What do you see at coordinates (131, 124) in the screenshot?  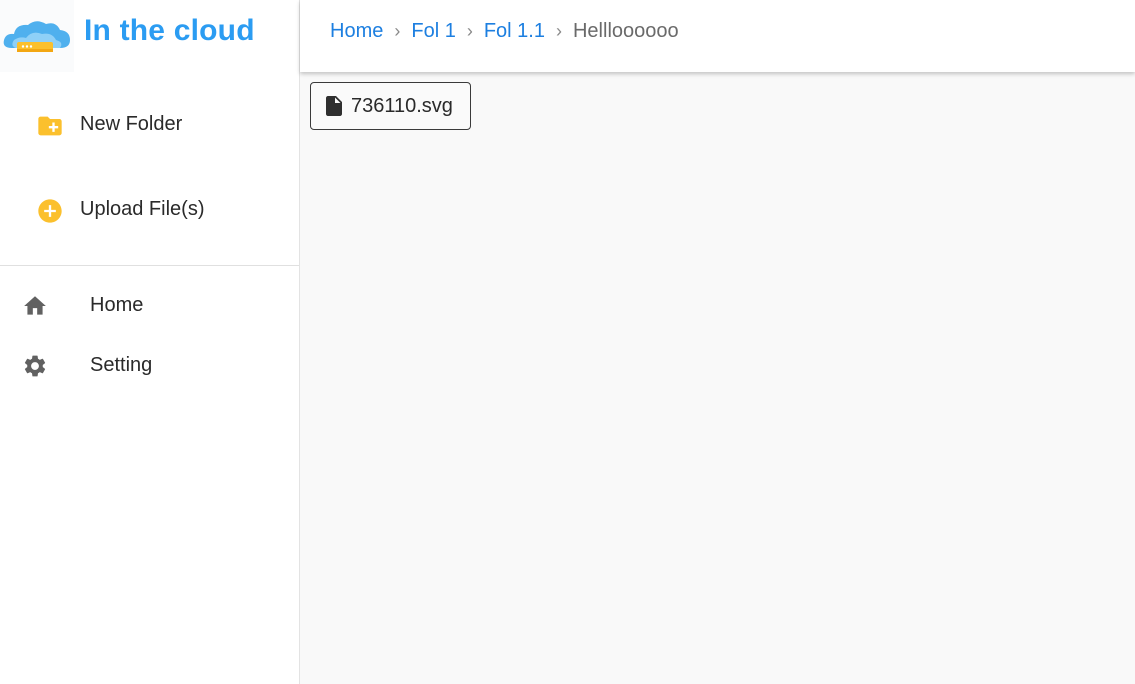 I see `new-folder-label: New Folder` at bounding box center [131, 124].